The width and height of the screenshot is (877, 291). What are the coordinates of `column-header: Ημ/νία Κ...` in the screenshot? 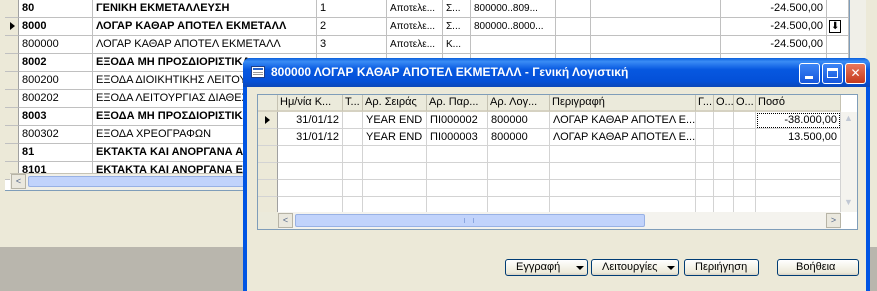 It's located at (310, 103).